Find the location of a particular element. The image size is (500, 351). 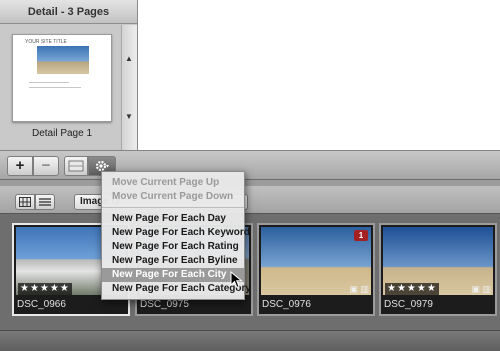

menu-item-new-page-each-day: New Page For Each Day is located at coordinates (173, 219).